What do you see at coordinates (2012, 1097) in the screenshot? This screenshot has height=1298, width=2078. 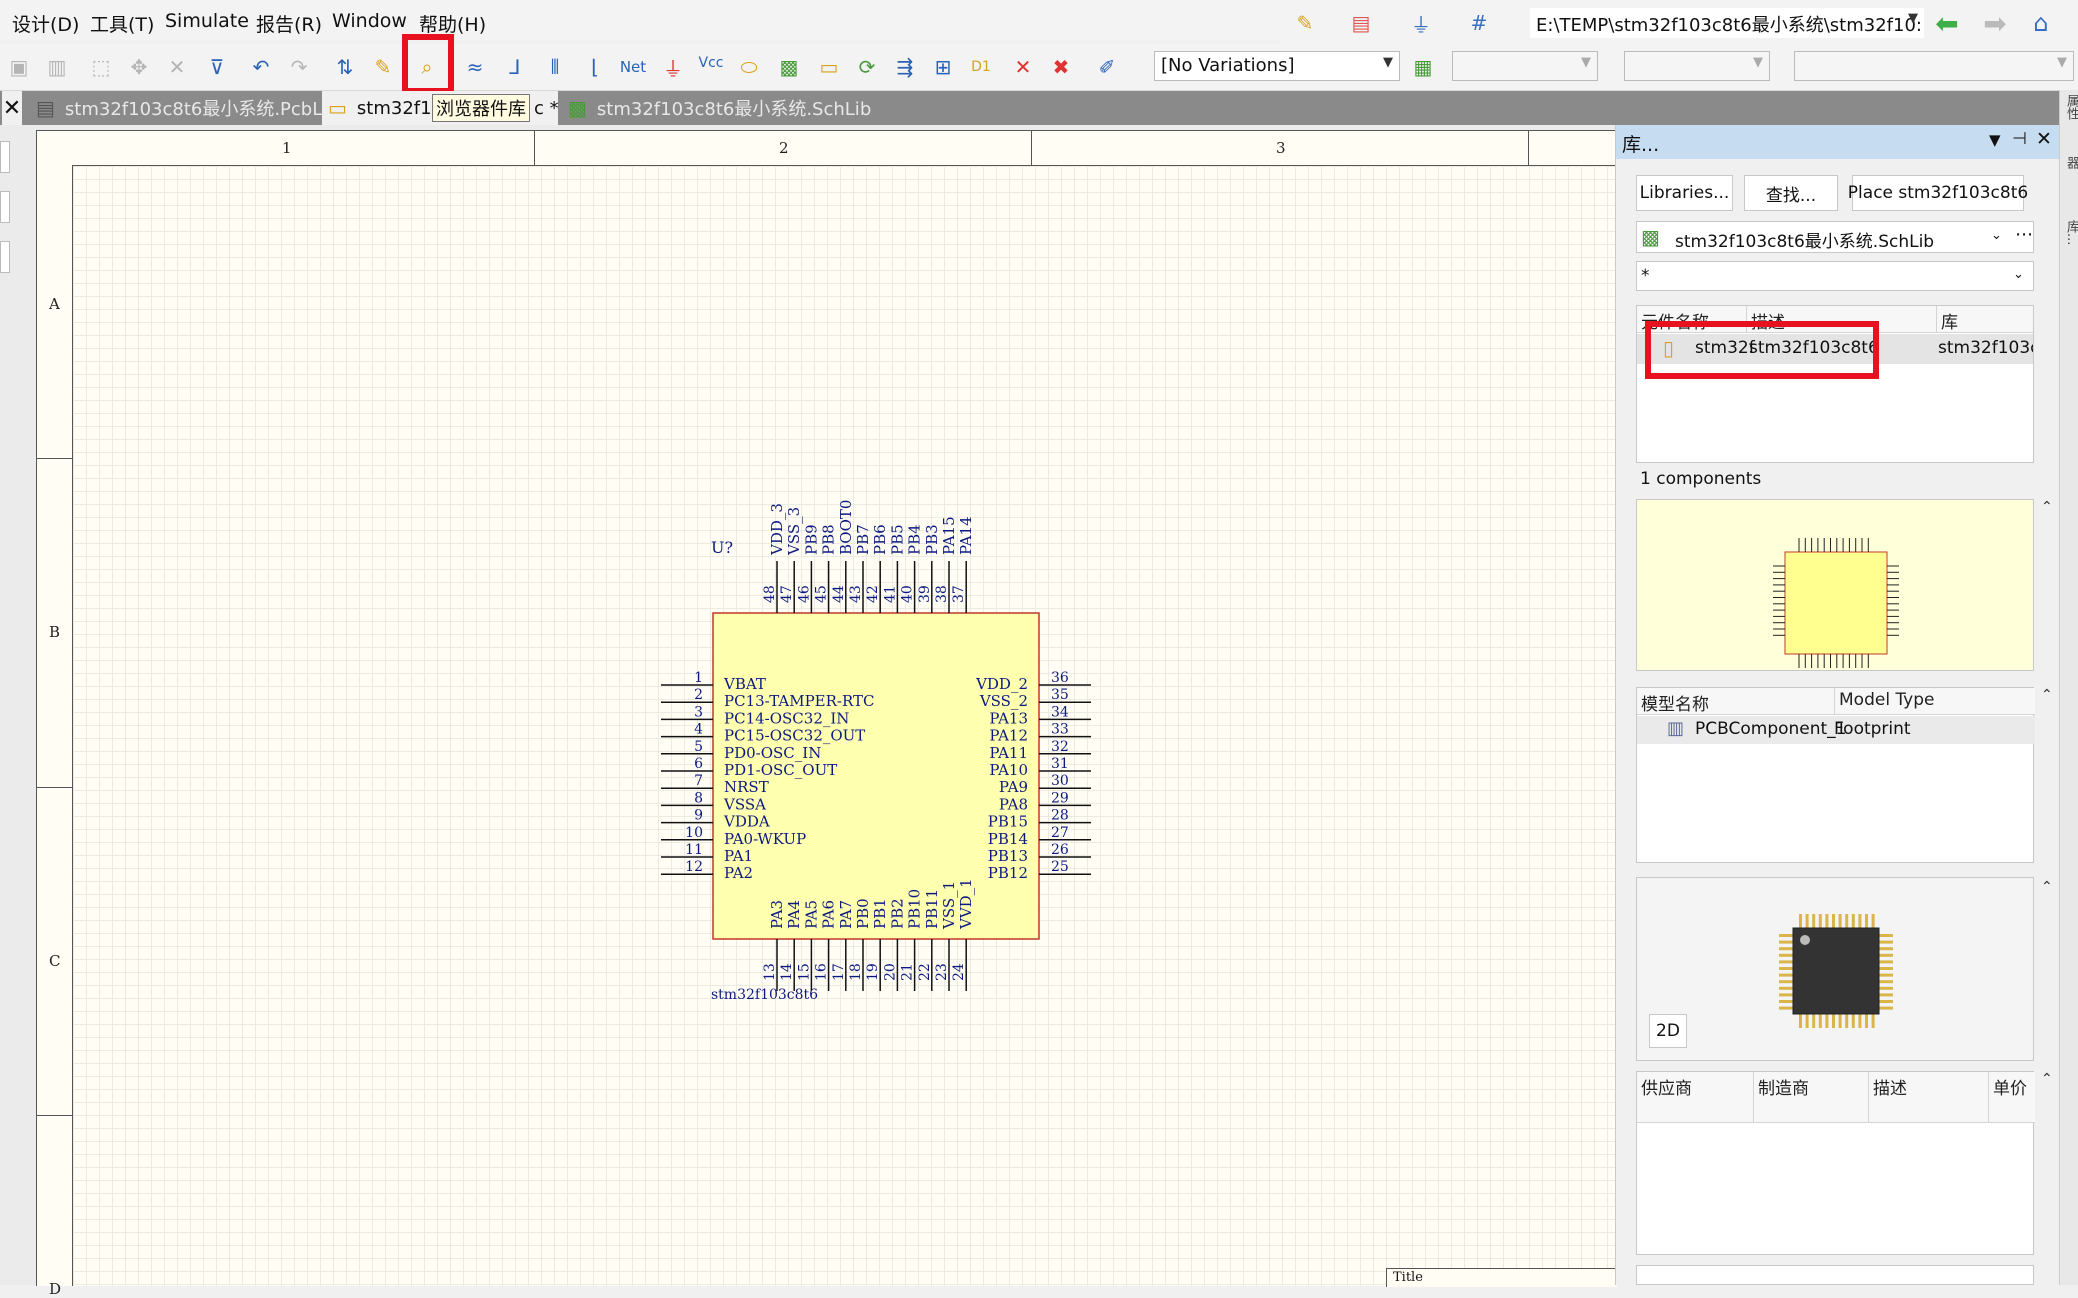 I see `col-unit-price: 单价` at bounding box center [2012, 1097].